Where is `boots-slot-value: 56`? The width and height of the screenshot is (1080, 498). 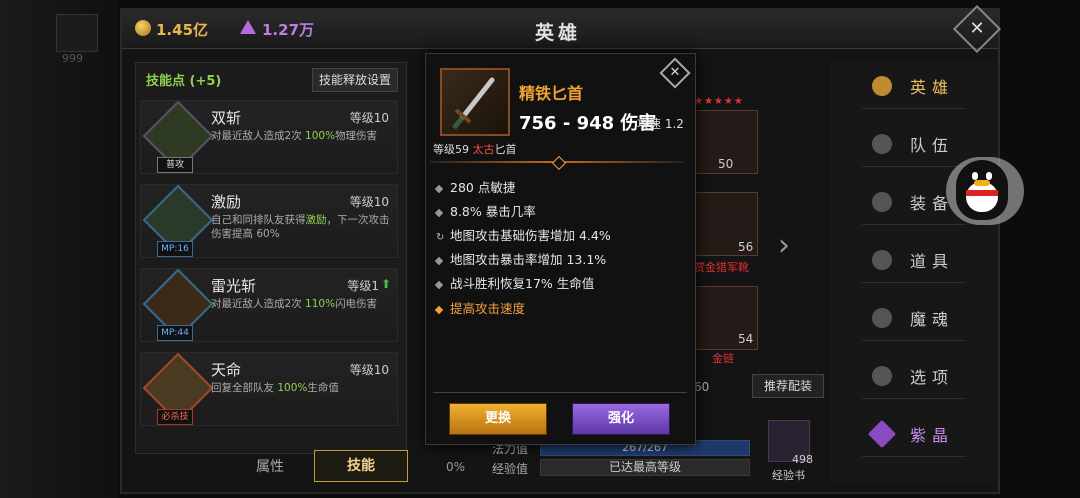
boots-slot-value: 56 is located at coordinates (746, 247).